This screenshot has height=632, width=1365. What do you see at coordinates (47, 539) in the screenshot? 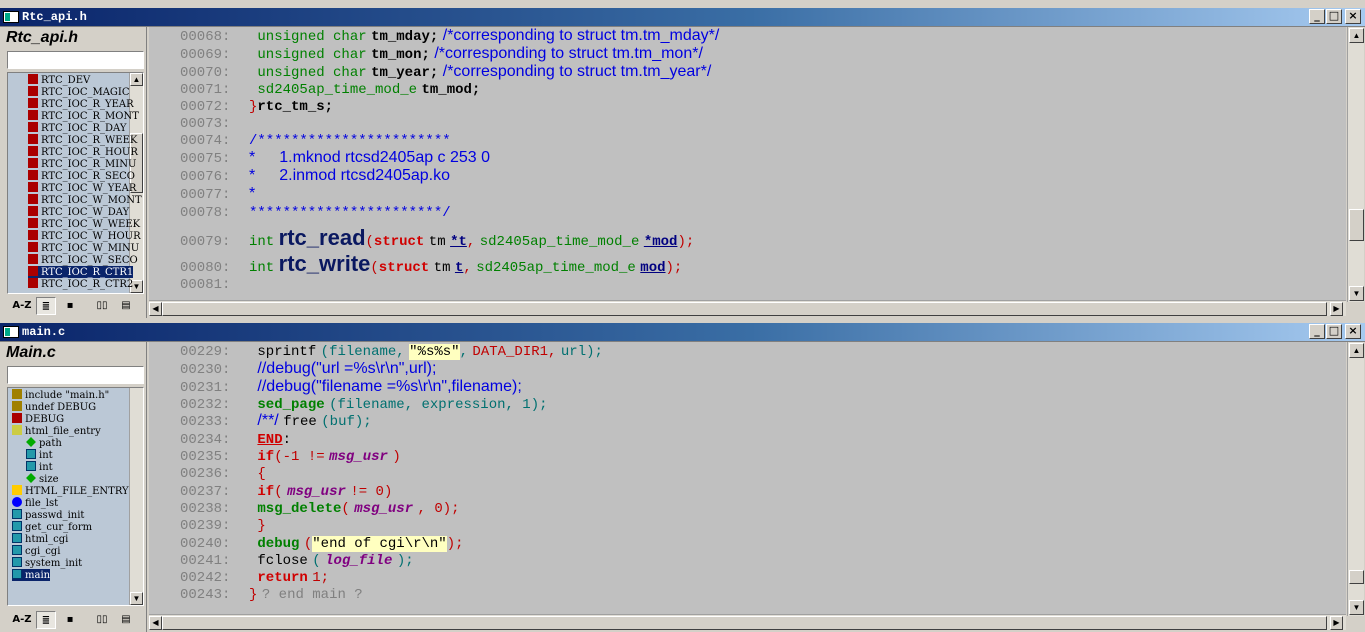
I see `symbol-label: html_cgi` at bounding box center [47, 539].